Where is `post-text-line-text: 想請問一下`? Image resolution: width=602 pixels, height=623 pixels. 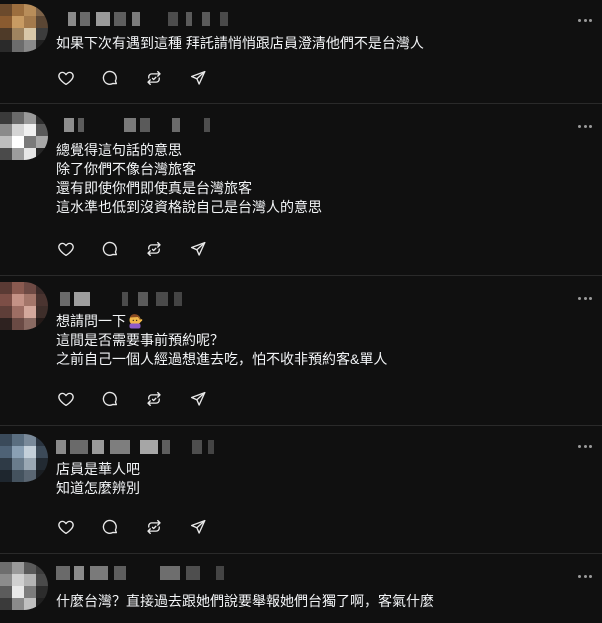
post-text-line-text: 想請問一下 is located at coordinates (91, 321).